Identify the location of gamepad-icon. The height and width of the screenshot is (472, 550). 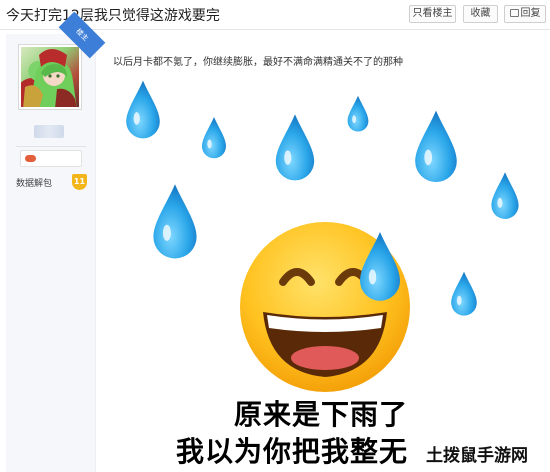
(30, 158).